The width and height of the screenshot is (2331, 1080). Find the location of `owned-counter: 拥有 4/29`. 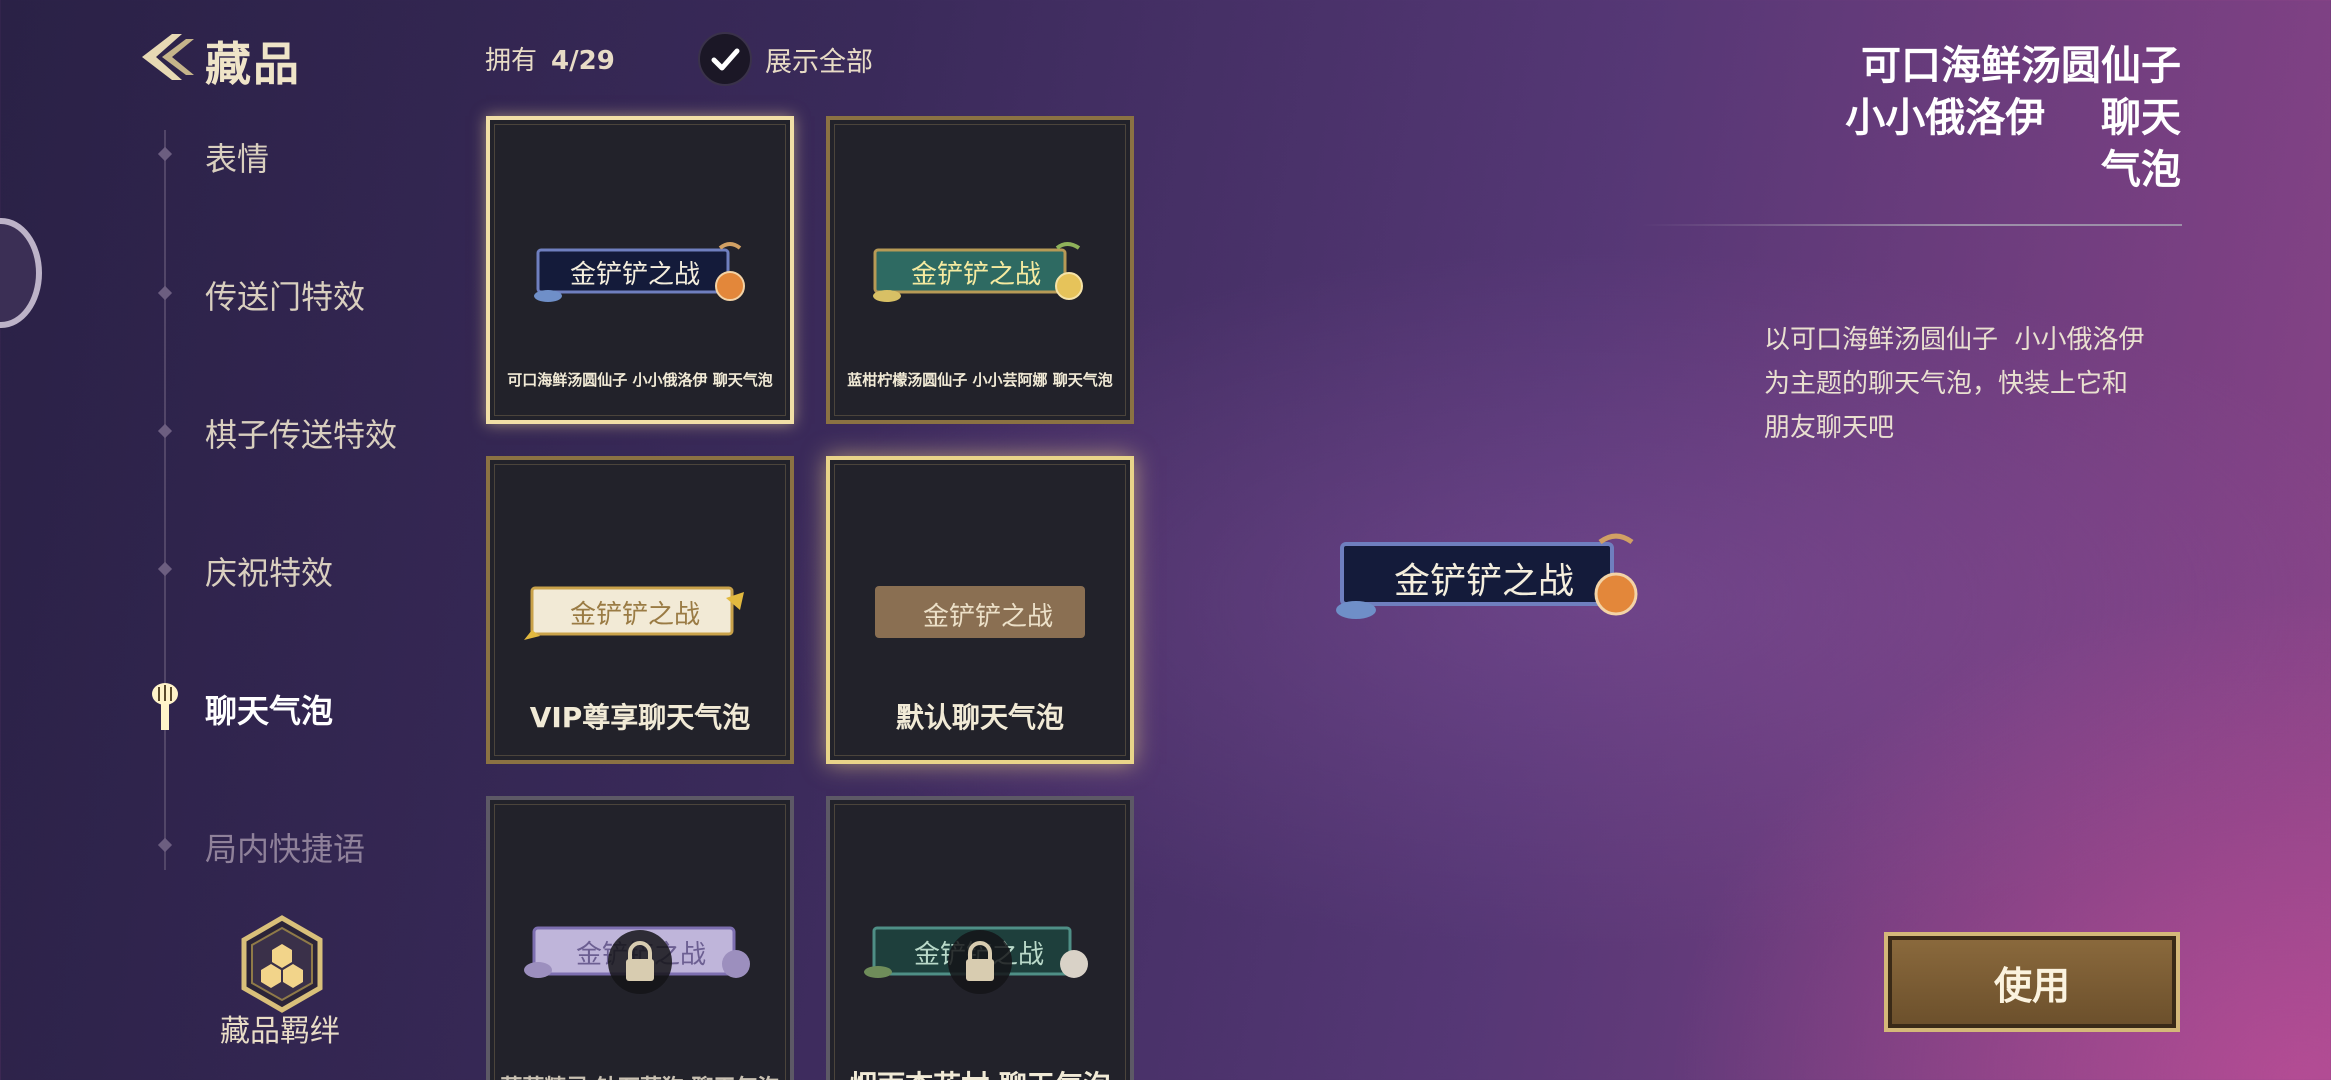

owned-counter: 拥有 4/29 is located at coordinates (550, 58).